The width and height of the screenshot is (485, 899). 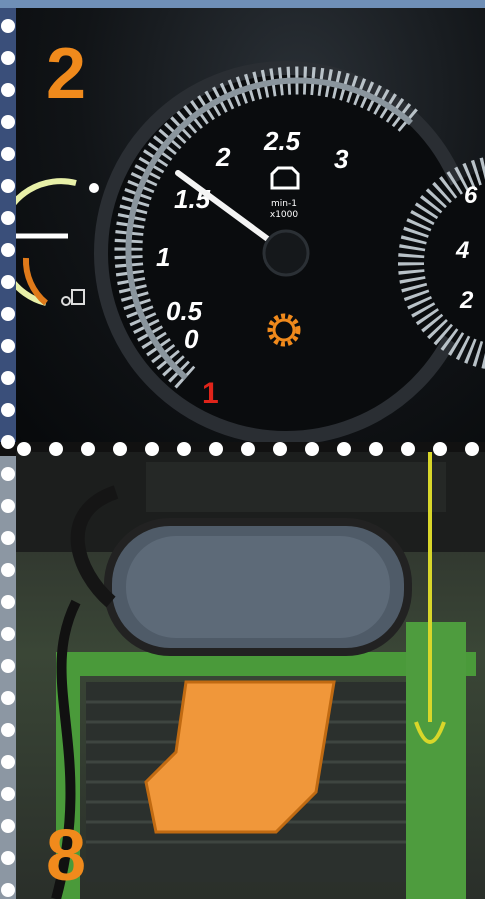 What do you see at coordinates (78, 297) in the screenshot?
I see `fuel-pump-icon` at bounding box center [78, 297].